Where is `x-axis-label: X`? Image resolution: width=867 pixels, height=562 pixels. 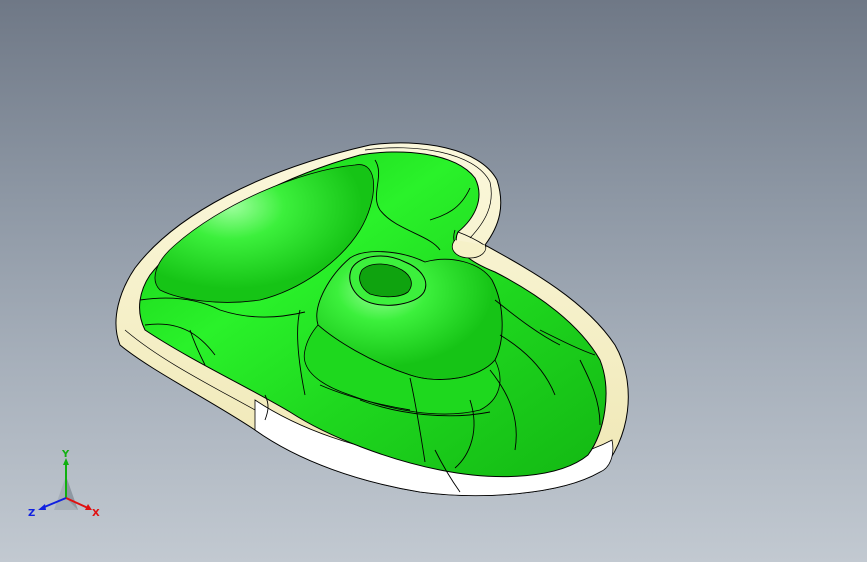
x-axis-label: X is located at coordinates (96, 513).